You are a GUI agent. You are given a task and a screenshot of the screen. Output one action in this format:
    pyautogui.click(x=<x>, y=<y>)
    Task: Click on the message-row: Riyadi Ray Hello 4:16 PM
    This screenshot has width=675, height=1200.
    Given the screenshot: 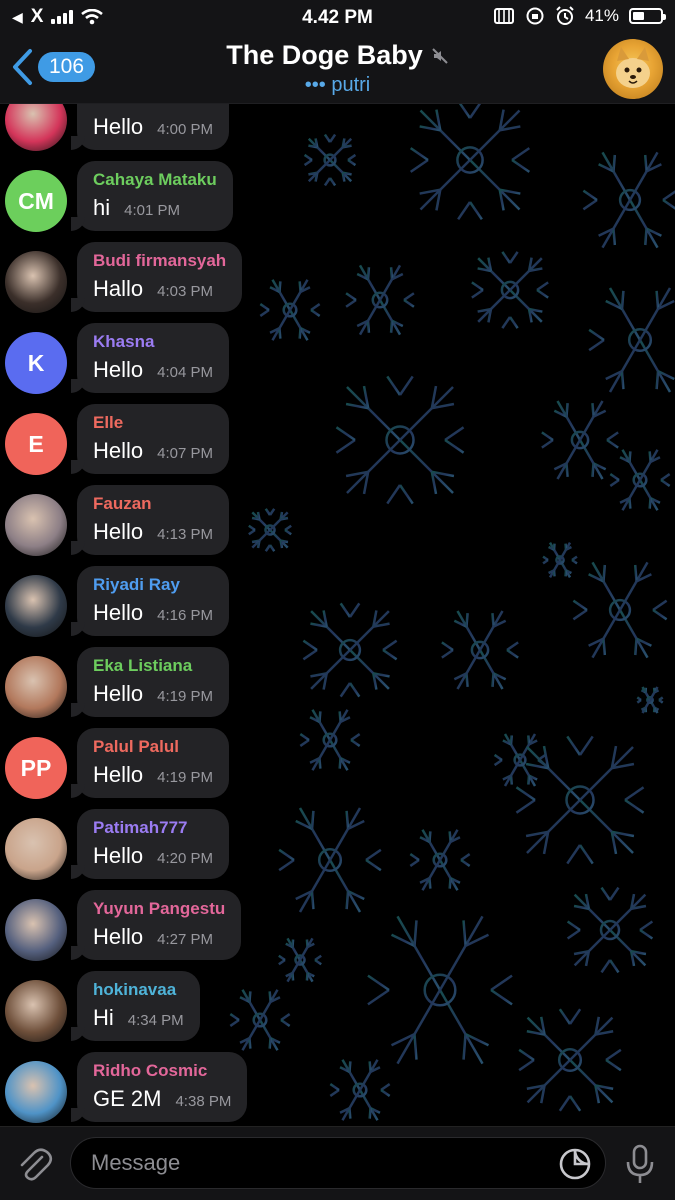 What is the action you would take?
    pyautogui.click(x=337, y=605)
    